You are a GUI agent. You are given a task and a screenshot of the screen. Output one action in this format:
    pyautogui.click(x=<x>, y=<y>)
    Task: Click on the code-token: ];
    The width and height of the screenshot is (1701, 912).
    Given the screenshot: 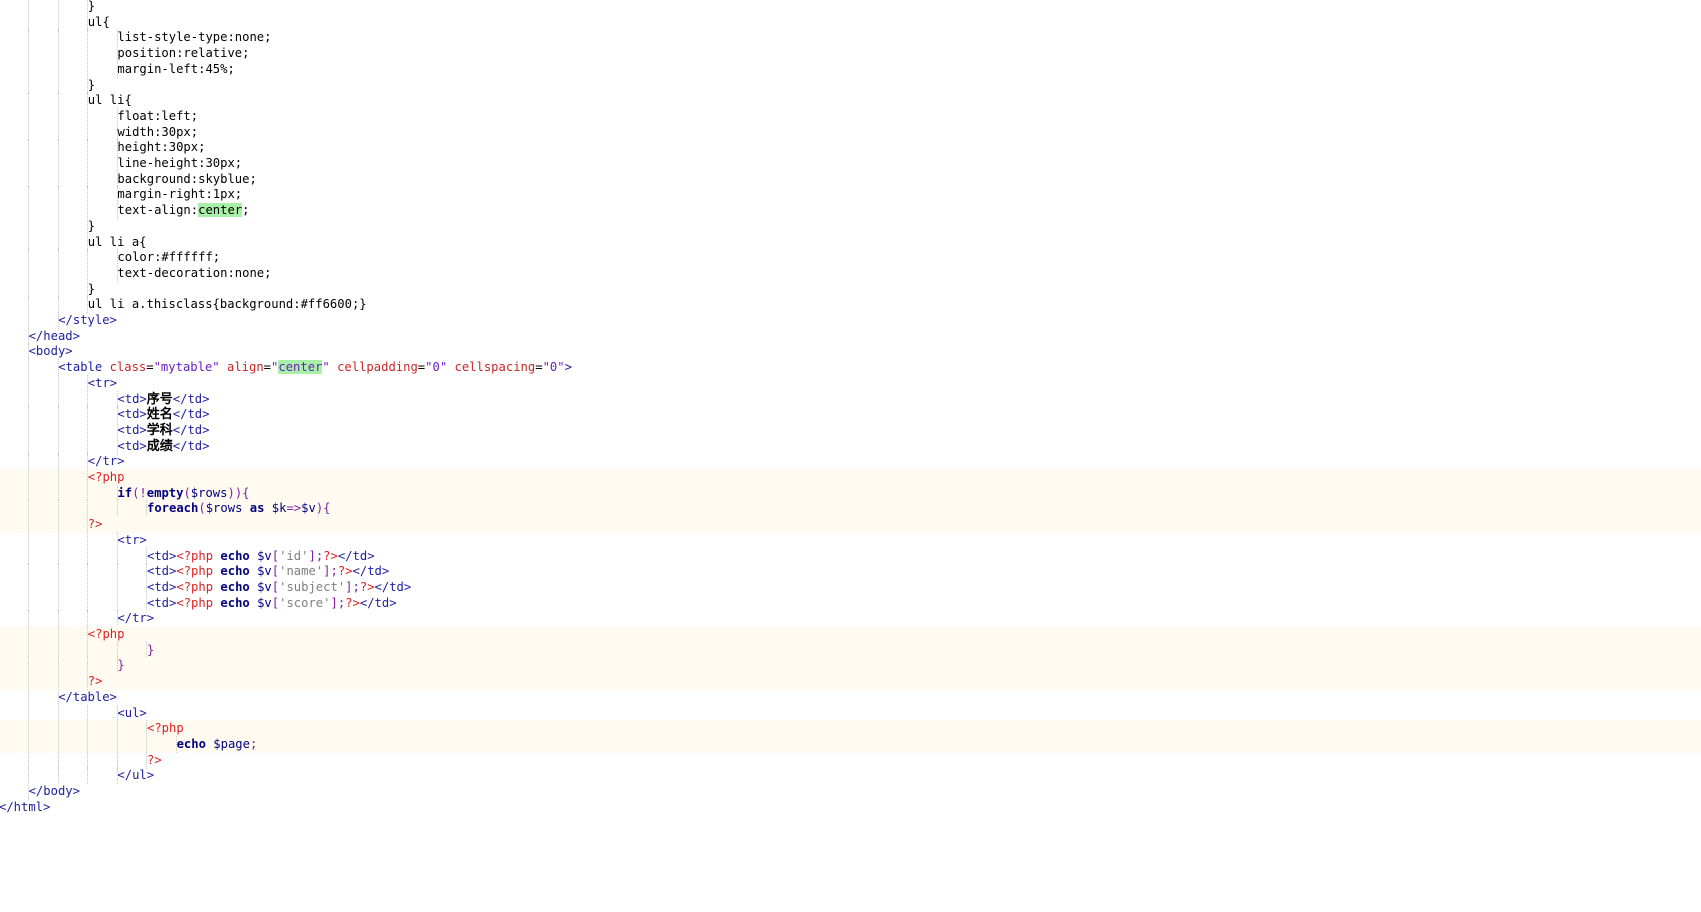 What is the action you would take?
    pyautogui.click(x=316, y=555)
    